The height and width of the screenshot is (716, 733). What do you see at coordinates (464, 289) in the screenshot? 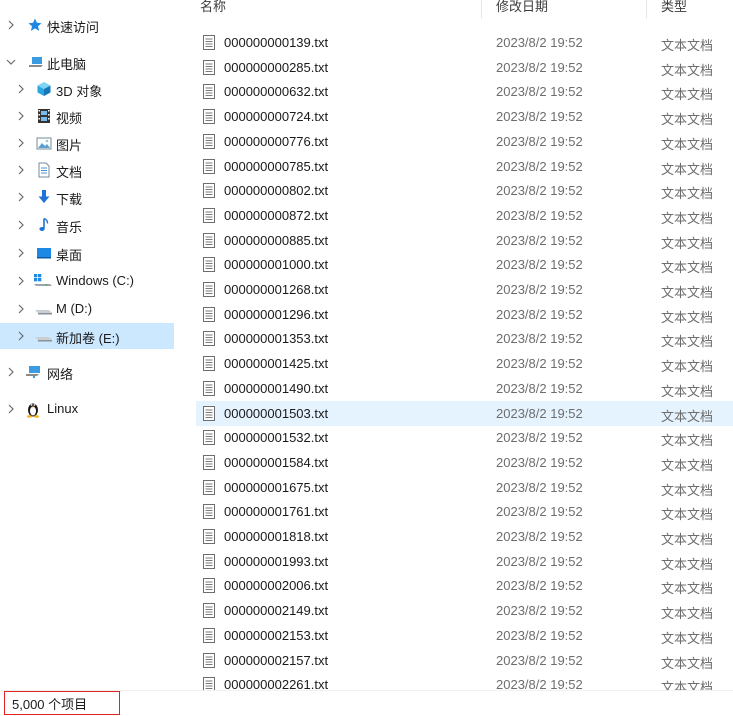
I see `file-row: 000000001268.txt 2023/8/2 19:52 文本文档` at bounding box center [464, 289].